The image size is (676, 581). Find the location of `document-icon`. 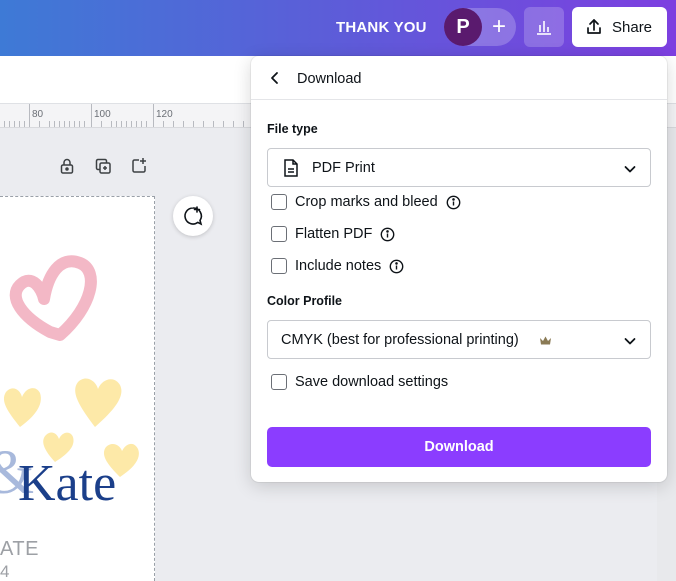

document-icon is located at coordinates (291, 168).